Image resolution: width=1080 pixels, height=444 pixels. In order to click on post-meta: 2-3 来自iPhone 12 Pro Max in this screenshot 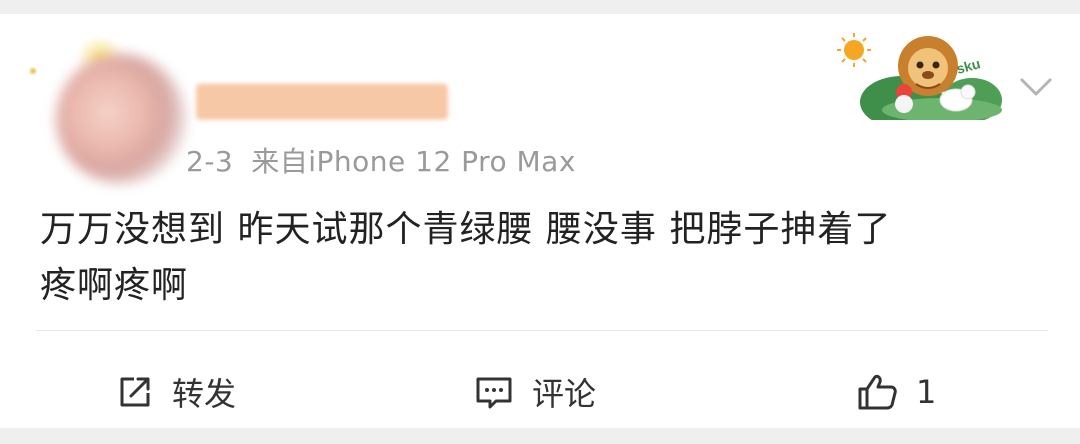, I will do `click(390, 160)`.